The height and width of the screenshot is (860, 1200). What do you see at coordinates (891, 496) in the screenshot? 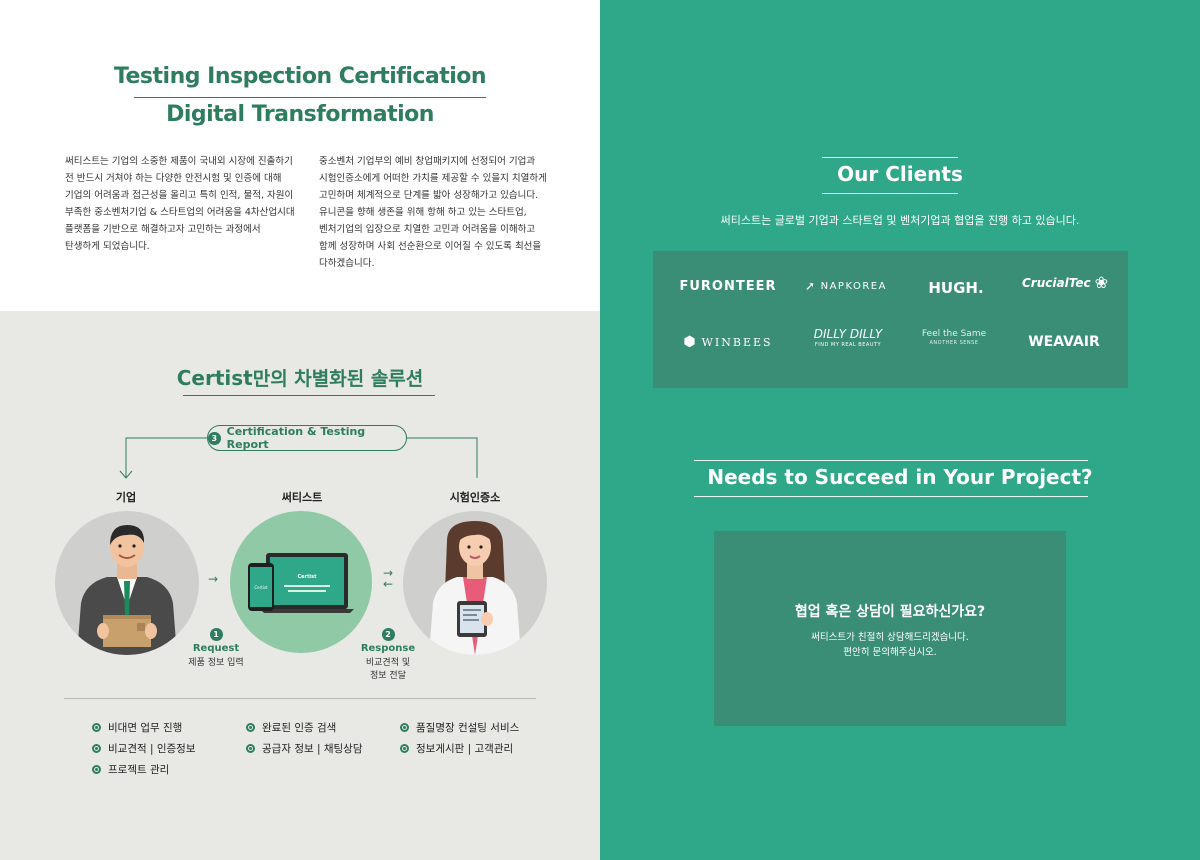
I see `needs-title-rule-bottom` at bounding box center [891, 496].